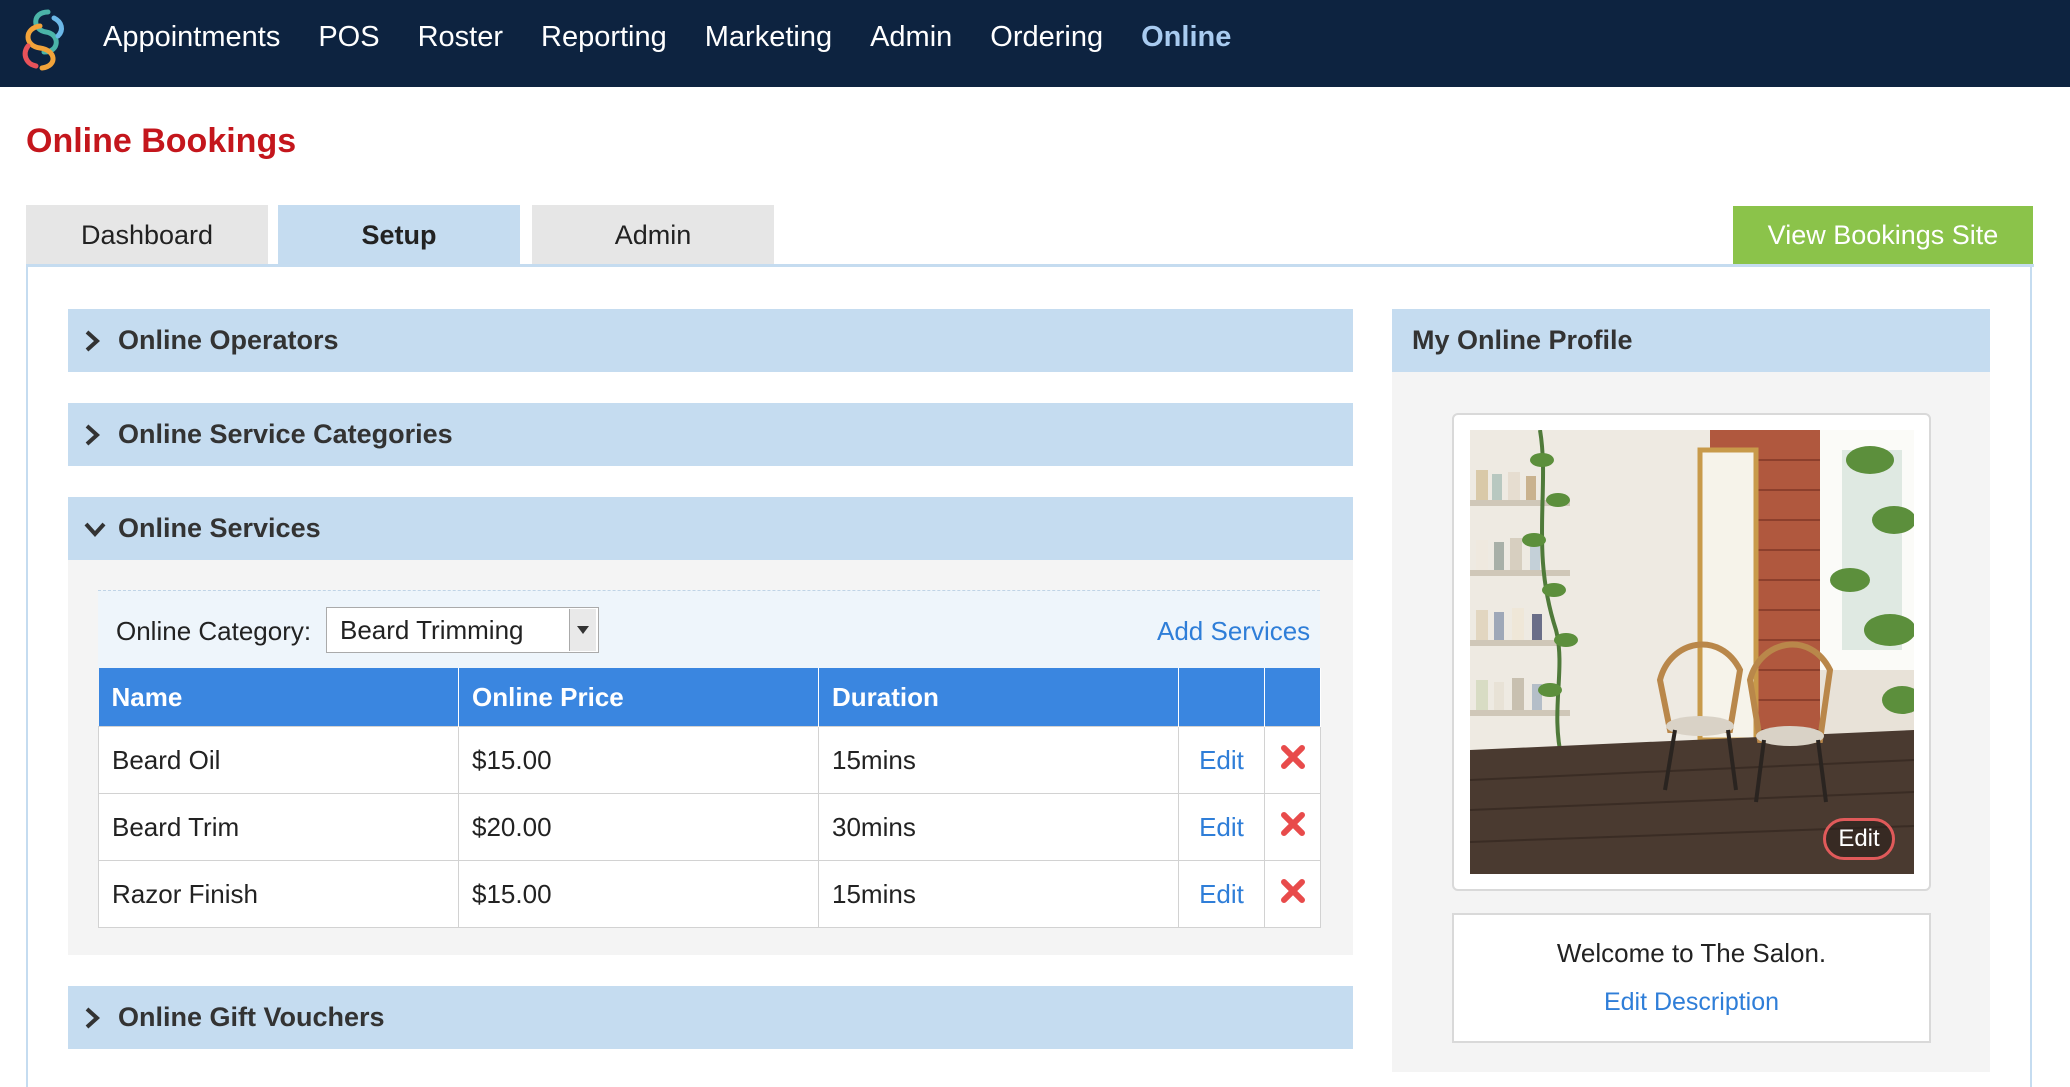 This screenshot has height=1087, width=2070. I want to click on edit-description-link: Edit Description, so click(1691, 1002).